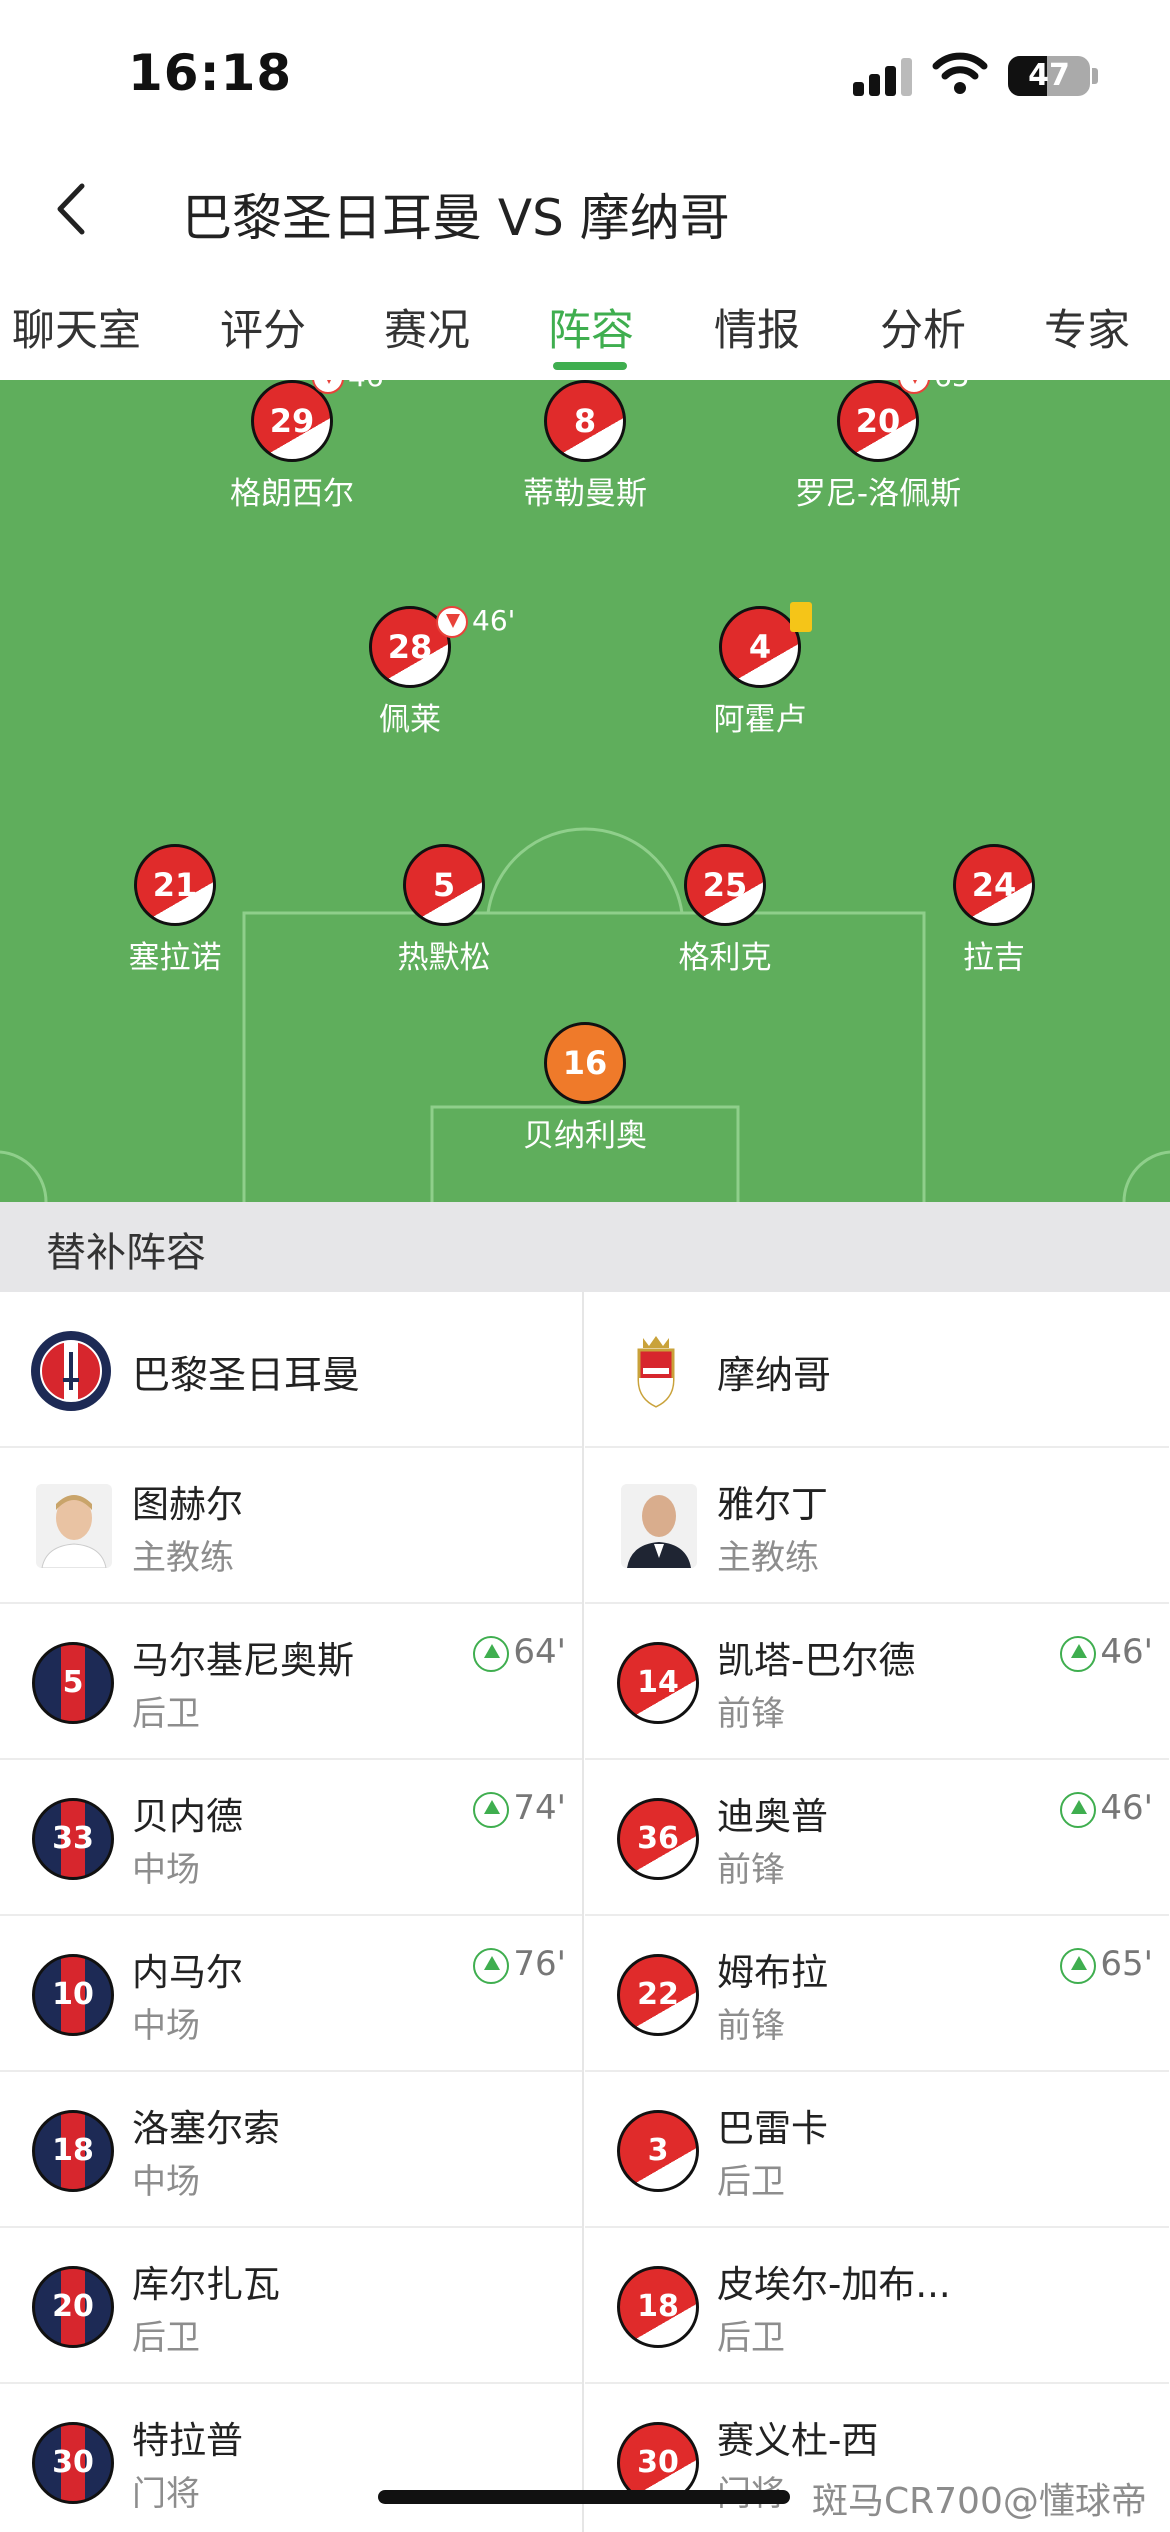 The width and height of the screenshot is (1170, 2532). Describe the element at coordinates (658, 1995) in the screenshot. I see `player-number-badge: 22` at that location.